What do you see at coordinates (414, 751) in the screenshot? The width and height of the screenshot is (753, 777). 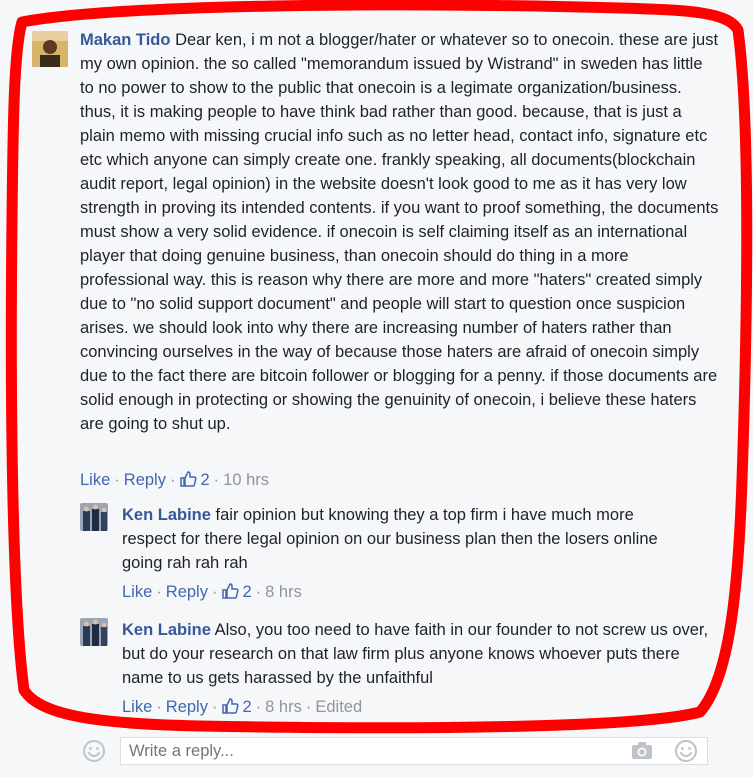 I see `reply-input` at bounding box center [414, 751].